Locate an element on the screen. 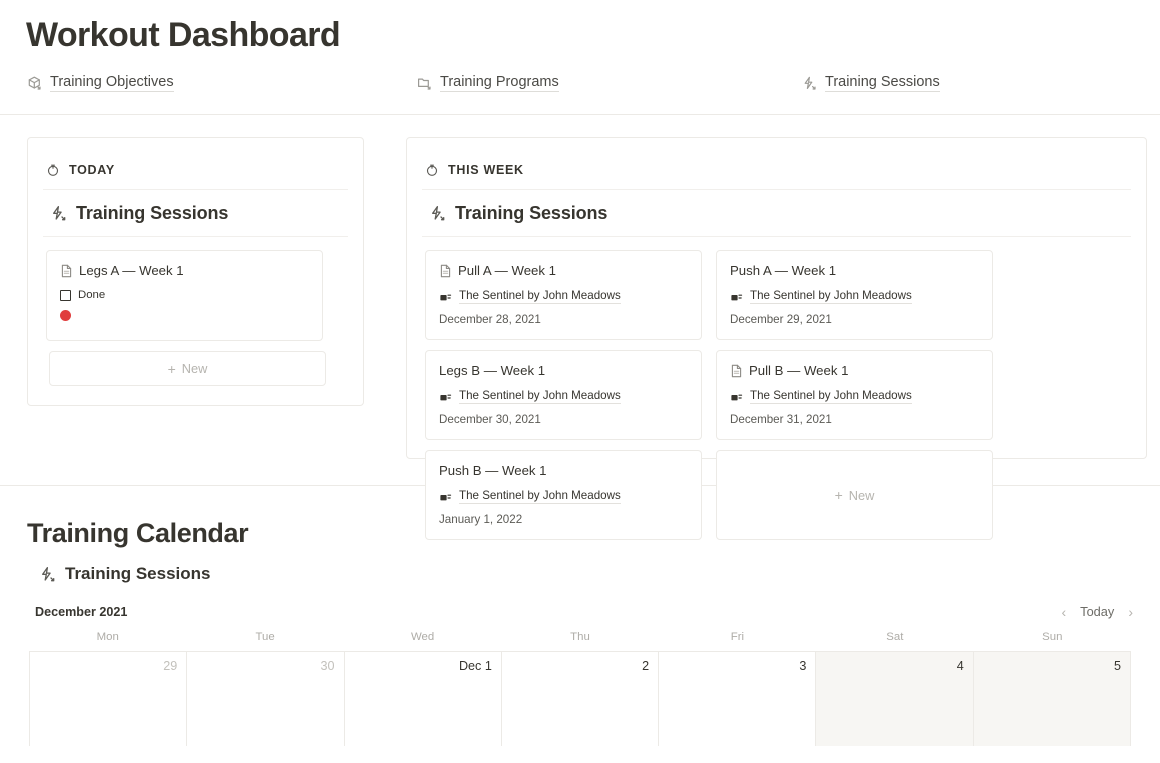 This screenshot has height=763, width=1160. calendar-toolbar: December 2021 ‹ Today › is located at coordinates (580, 601).